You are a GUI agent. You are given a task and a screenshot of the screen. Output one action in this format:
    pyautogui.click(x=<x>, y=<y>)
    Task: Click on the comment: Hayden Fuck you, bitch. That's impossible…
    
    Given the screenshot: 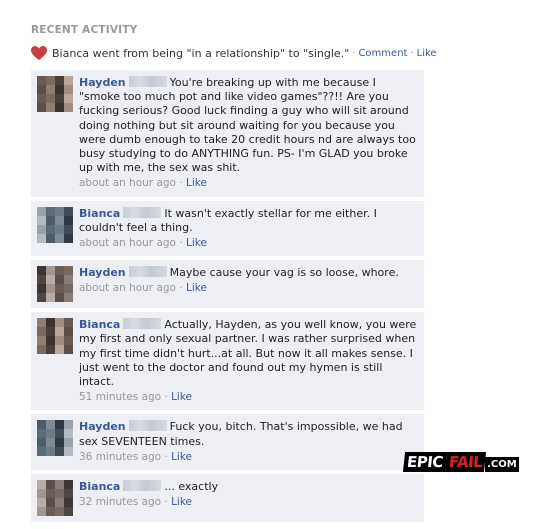 What is the action you would take?
    pyautogui.click(x=227, y=443)
    